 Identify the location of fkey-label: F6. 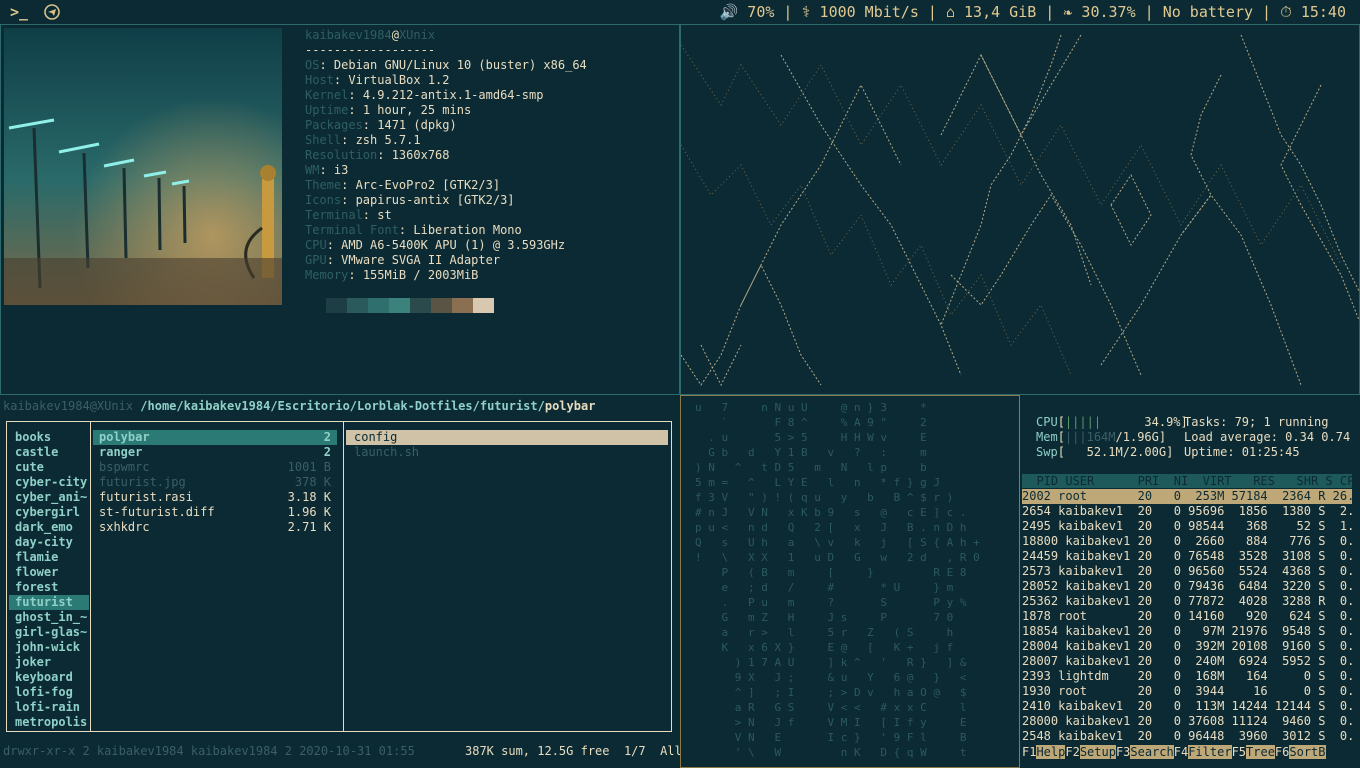
(1282, 752).